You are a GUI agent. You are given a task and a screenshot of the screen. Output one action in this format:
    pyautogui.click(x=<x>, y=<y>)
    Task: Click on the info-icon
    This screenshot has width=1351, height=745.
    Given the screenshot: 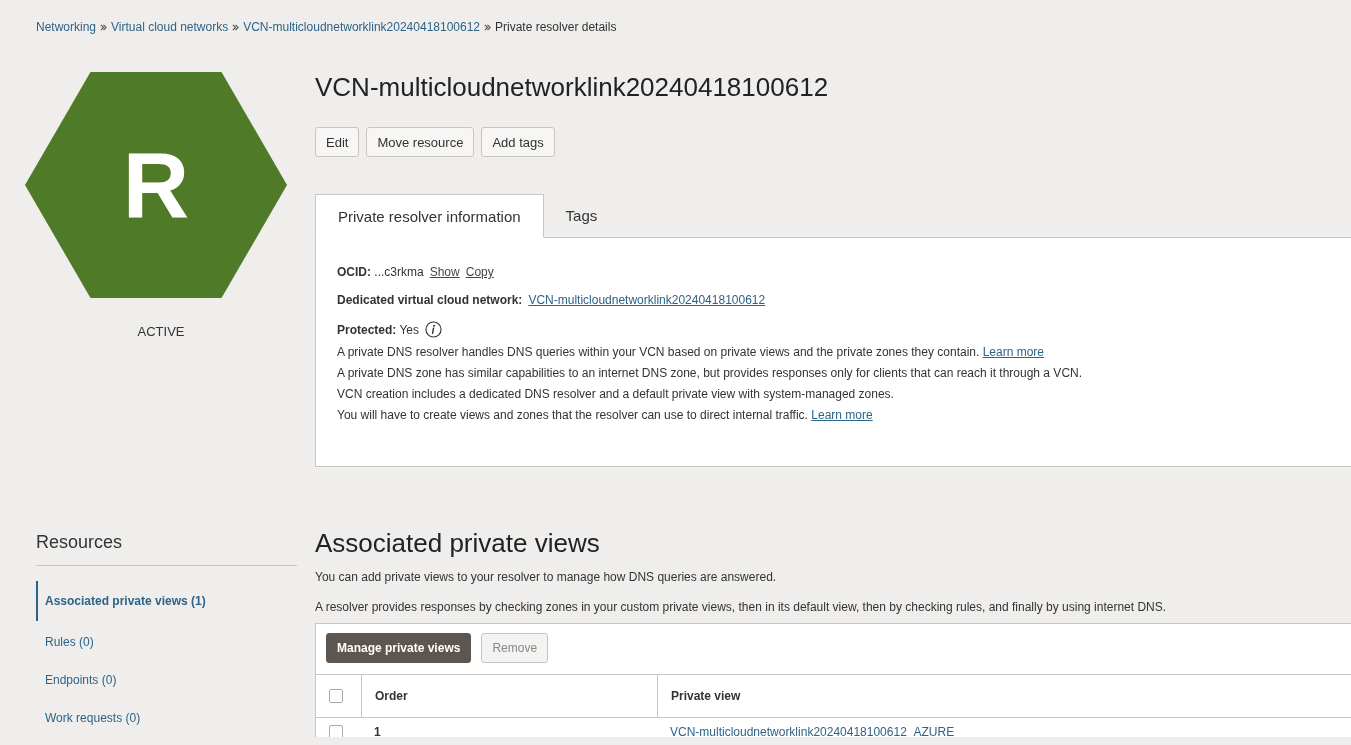 What is the action you would take?
    pyautogui.click(x=434, y=329)
    